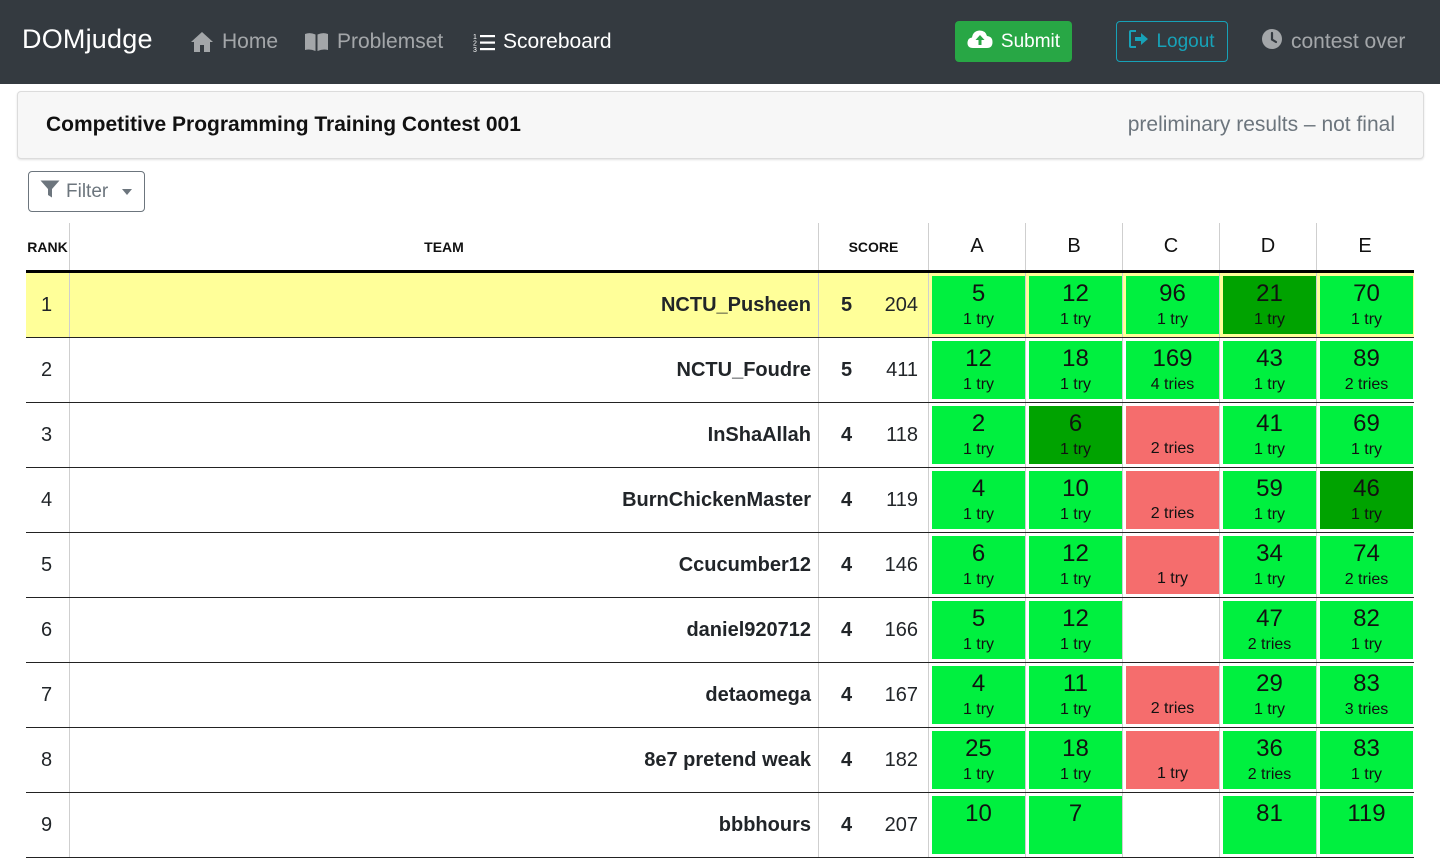  I want to click on solve-time: 89, so click(1366, 358).